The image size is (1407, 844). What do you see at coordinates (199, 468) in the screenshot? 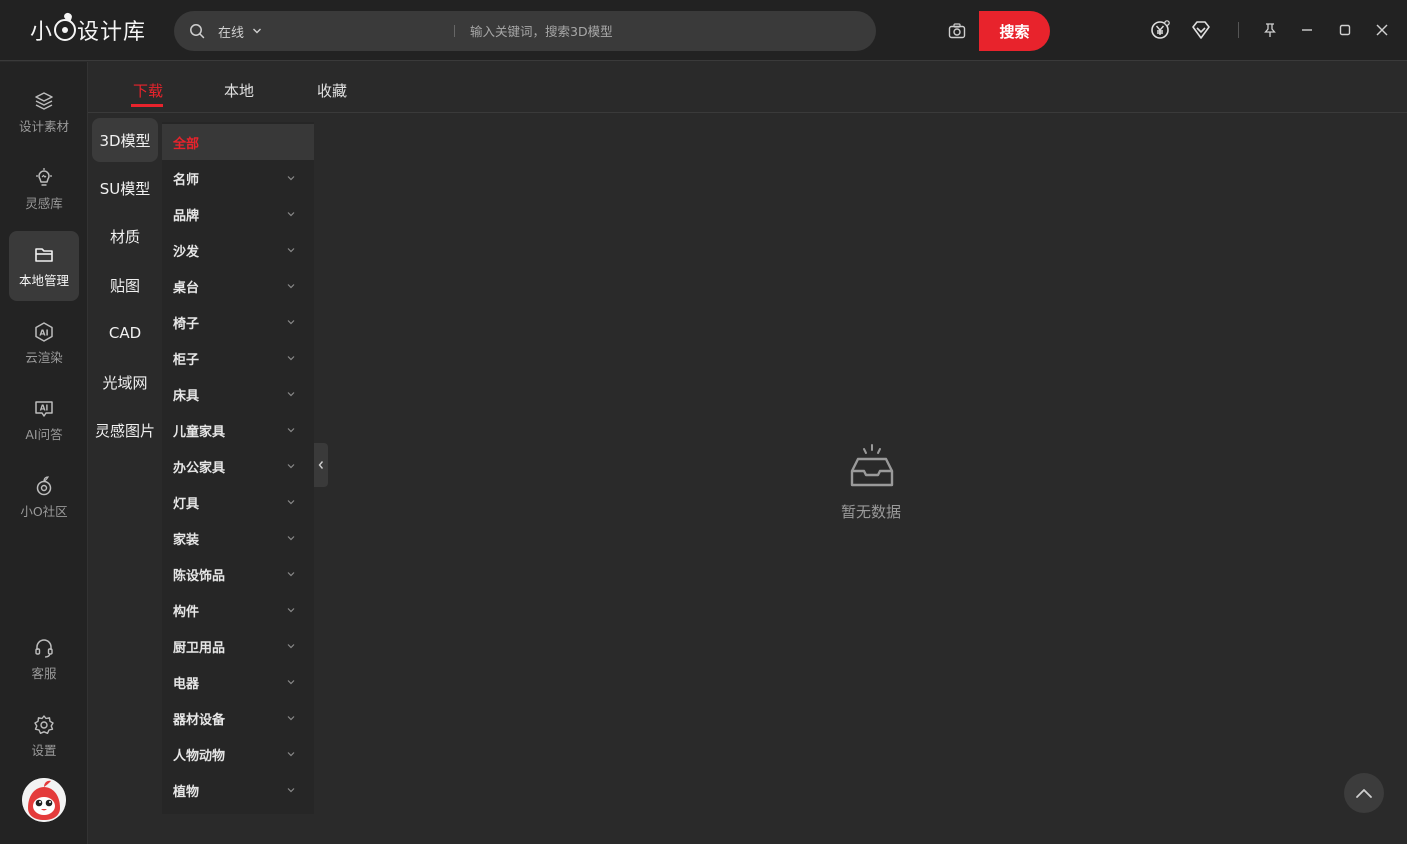
I see `subcategory-label: 办公家具` at bounding box center [199, 468].